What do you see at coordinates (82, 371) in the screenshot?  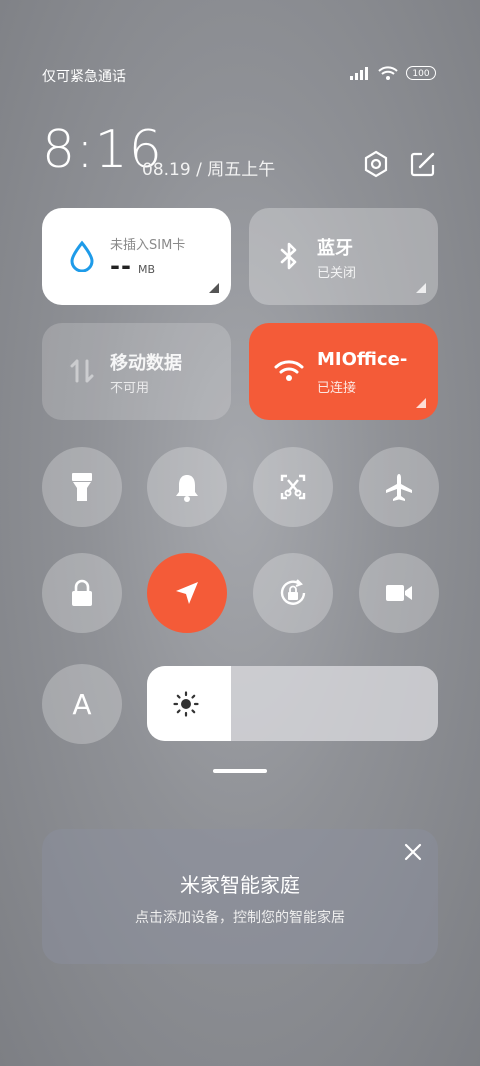 I see `mobile-data-icon` at bounding box center [82, 371].